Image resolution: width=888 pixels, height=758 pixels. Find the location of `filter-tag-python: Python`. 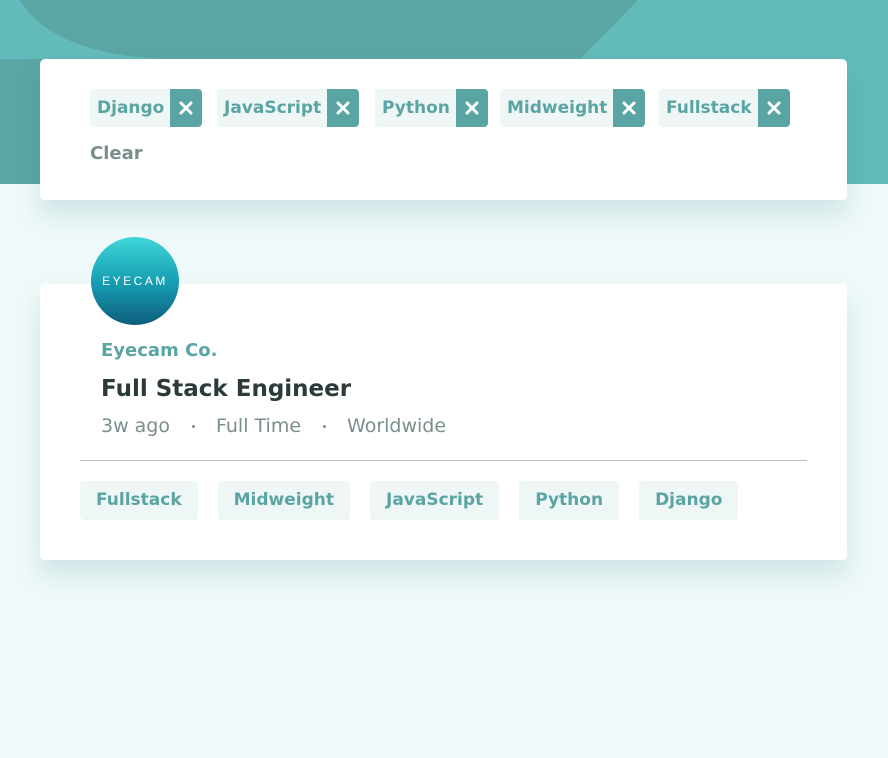

filter-tag-python: Python is located at coordinates (431, 108).